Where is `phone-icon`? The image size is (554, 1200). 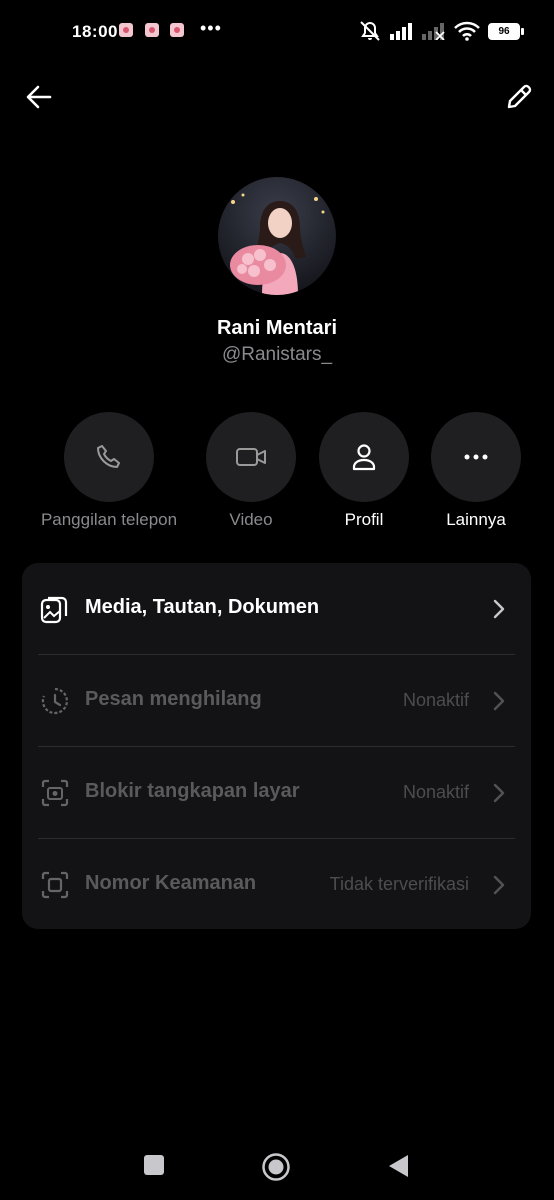
phone-icon is located at coordinates (108, 456).